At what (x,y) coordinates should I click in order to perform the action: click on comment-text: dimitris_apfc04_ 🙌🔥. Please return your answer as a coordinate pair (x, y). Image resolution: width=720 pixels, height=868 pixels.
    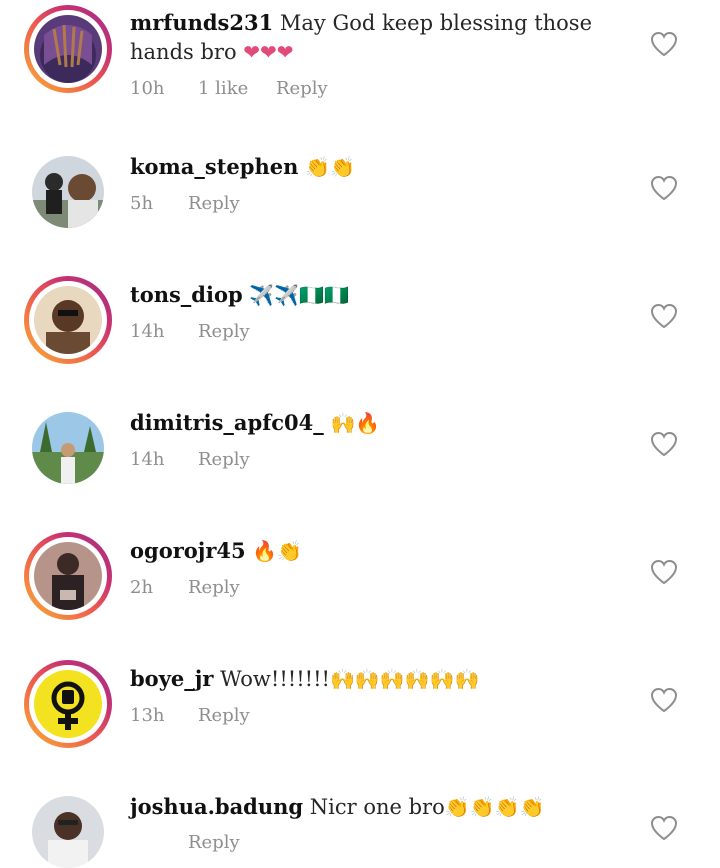
    Looking at the image, I should click on (365, 423).